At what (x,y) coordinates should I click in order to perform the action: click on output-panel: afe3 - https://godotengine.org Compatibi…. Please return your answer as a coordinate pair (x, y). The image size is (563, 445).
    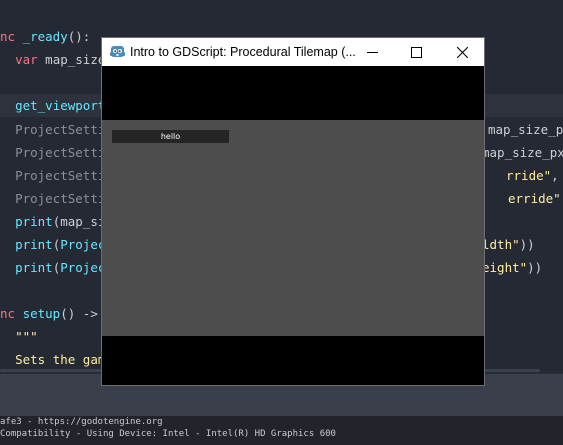
    Looking at the image, I should click on (281, 430).